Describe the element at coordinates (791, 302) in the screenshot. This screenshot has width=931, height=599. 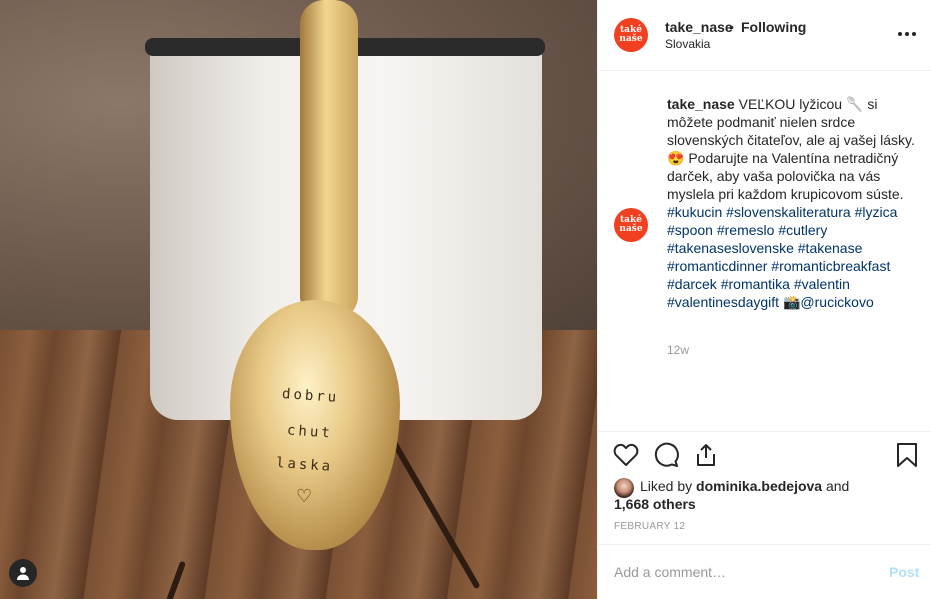
I see `camera-emoji: 📸` at that location.